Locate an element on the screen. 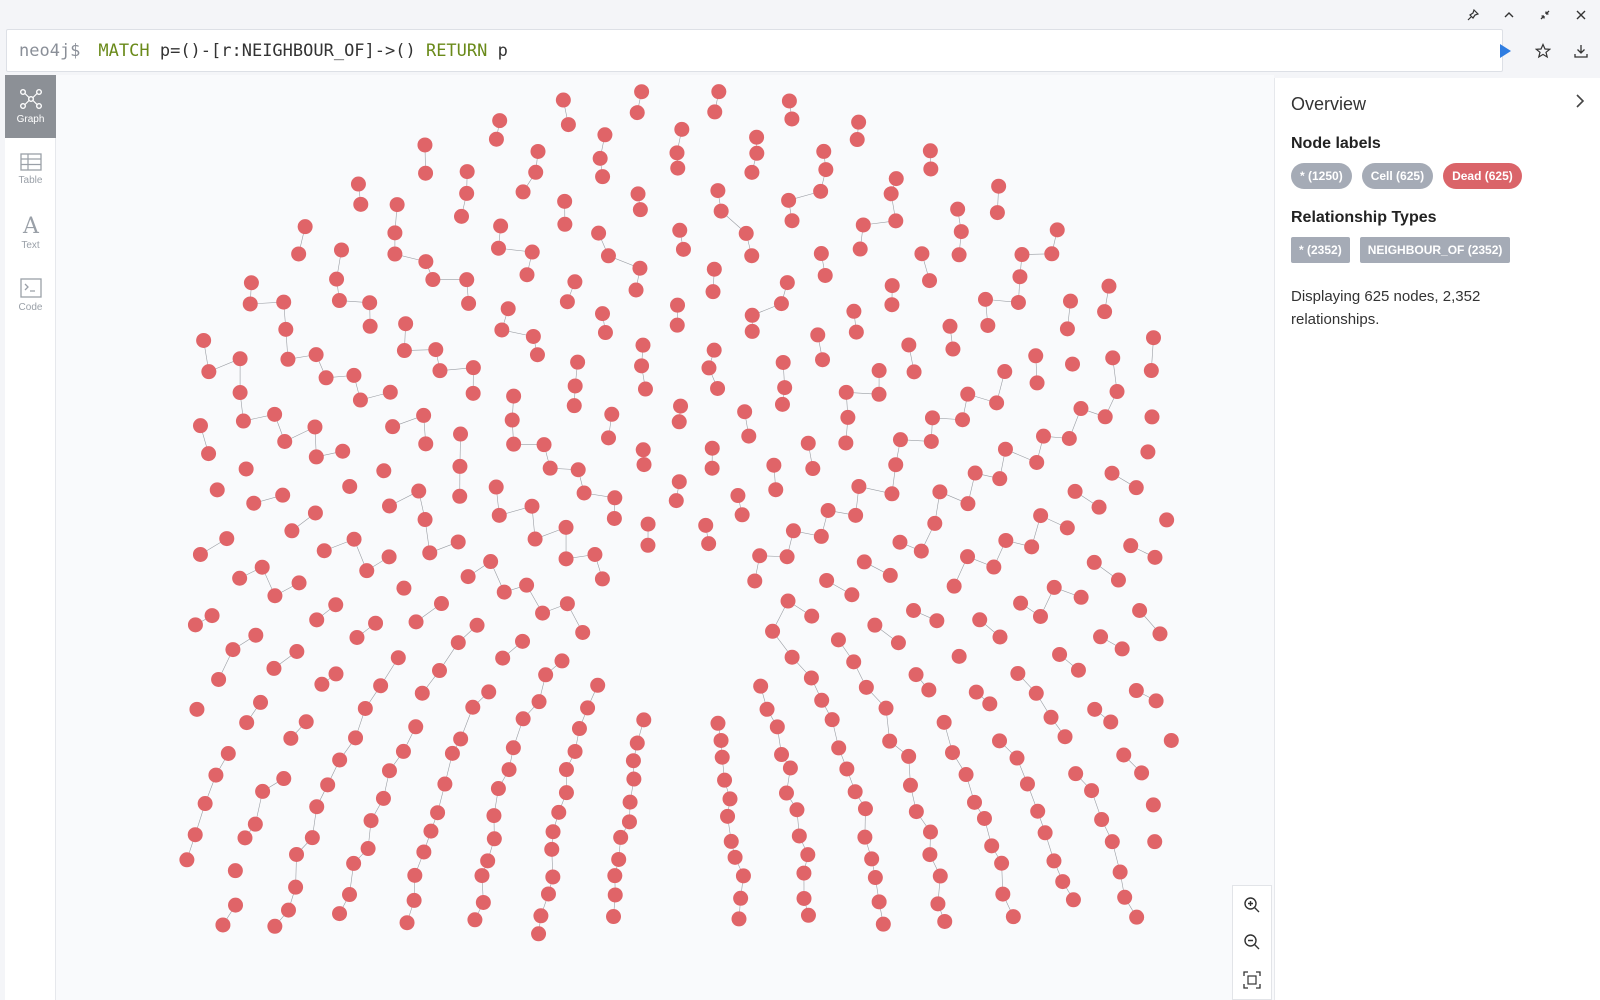 Image resolution: width=1600 pixels, height=1000 pixels. nav-graph: Graph is located at coordinates (30, 106).